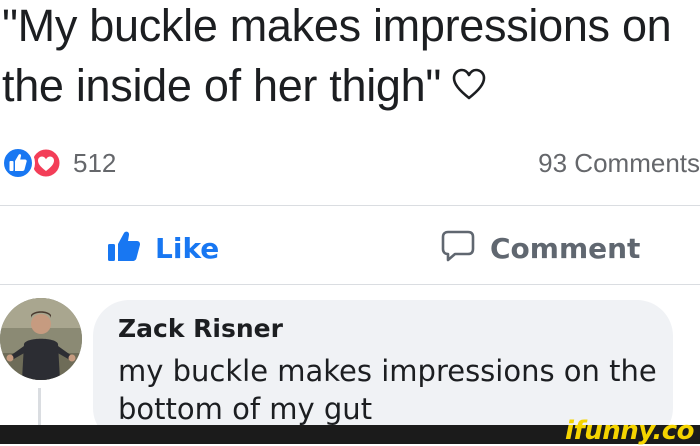  Describe the element at coordinates (619, 163) in the screenshot. I see `comments-count: 93 Comments` at that location.